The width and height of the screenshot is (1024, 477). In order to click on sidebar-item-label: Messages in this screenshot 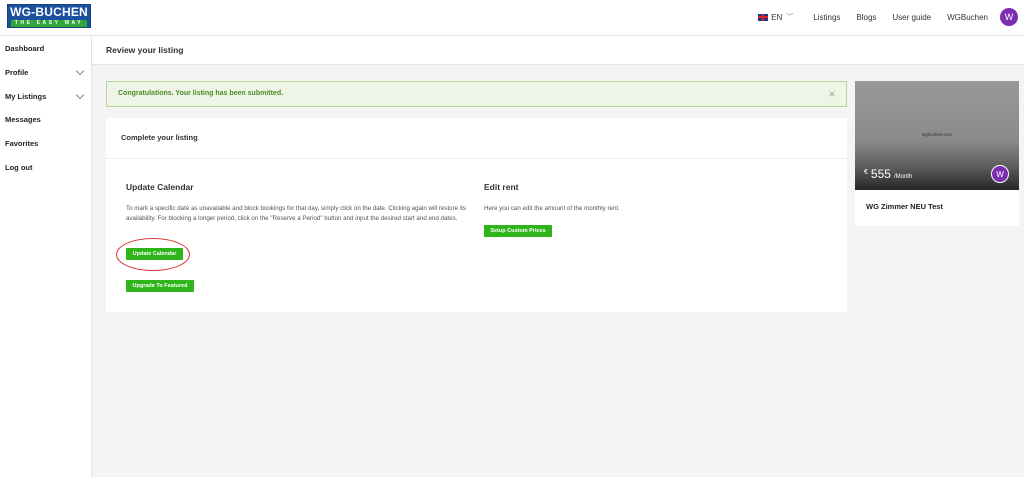, I will do `click(23, 119)`.